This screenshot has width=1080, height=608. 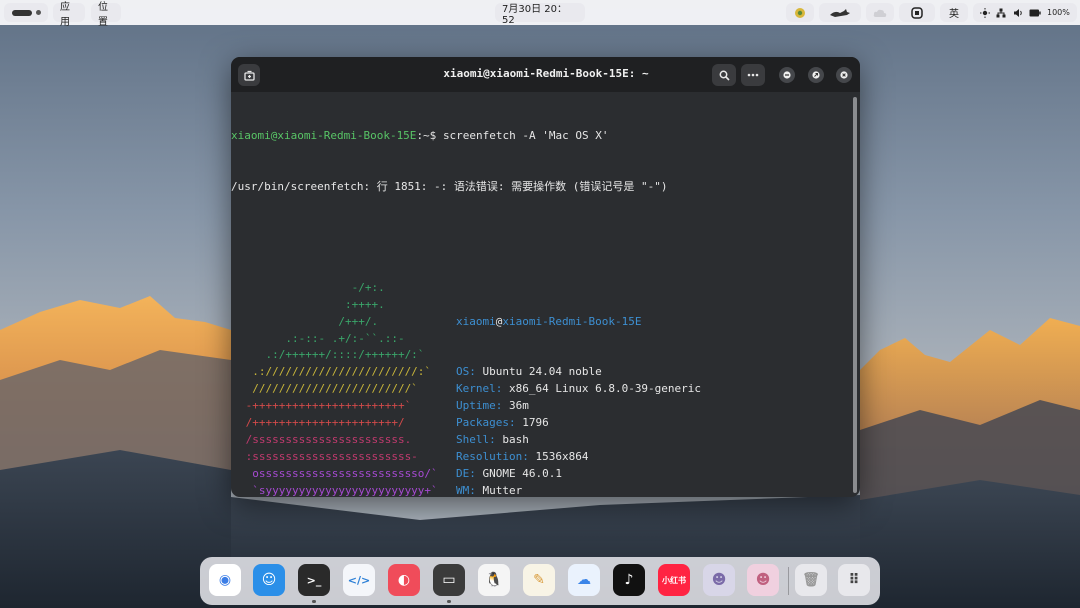 I want to click on ascii-logo-row: /sssssssssssssssssssssss., so click(x=325, y=439).